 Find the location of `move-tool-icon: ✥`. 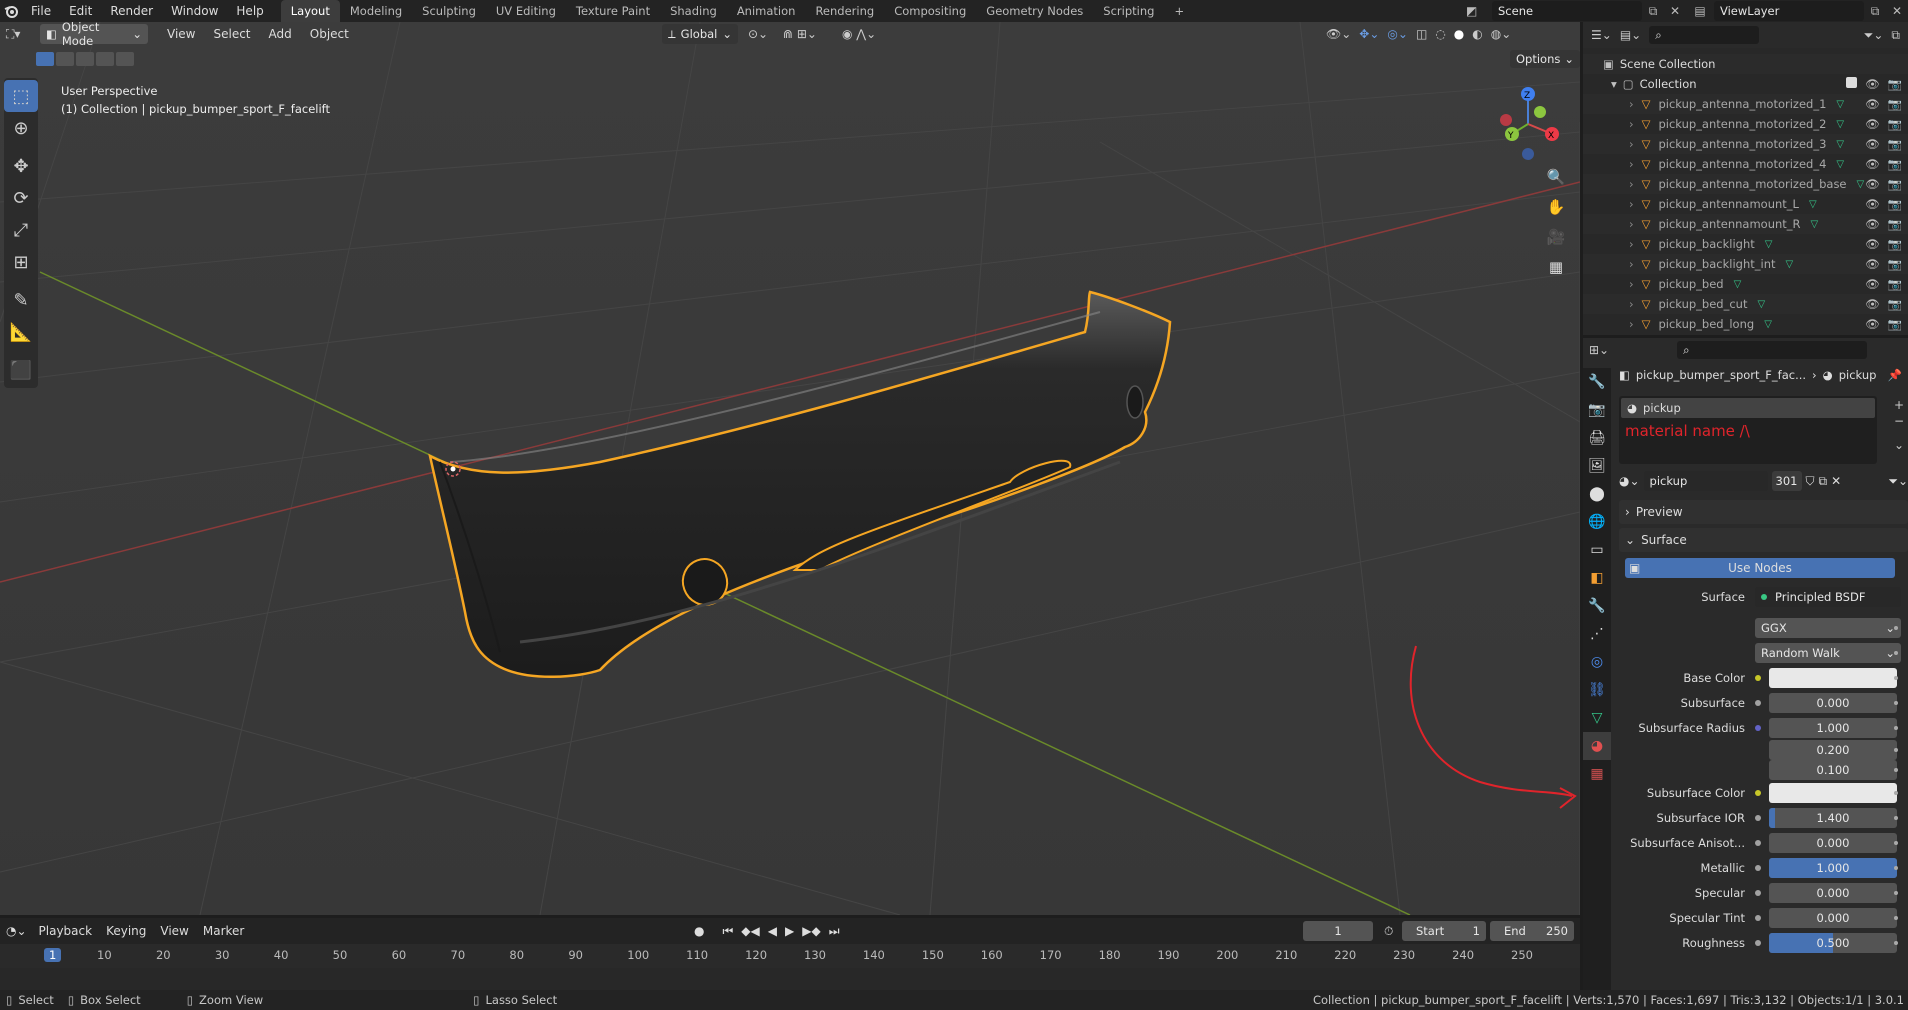

move-tool-icon: ✥ is located at coordinates (21, 166).